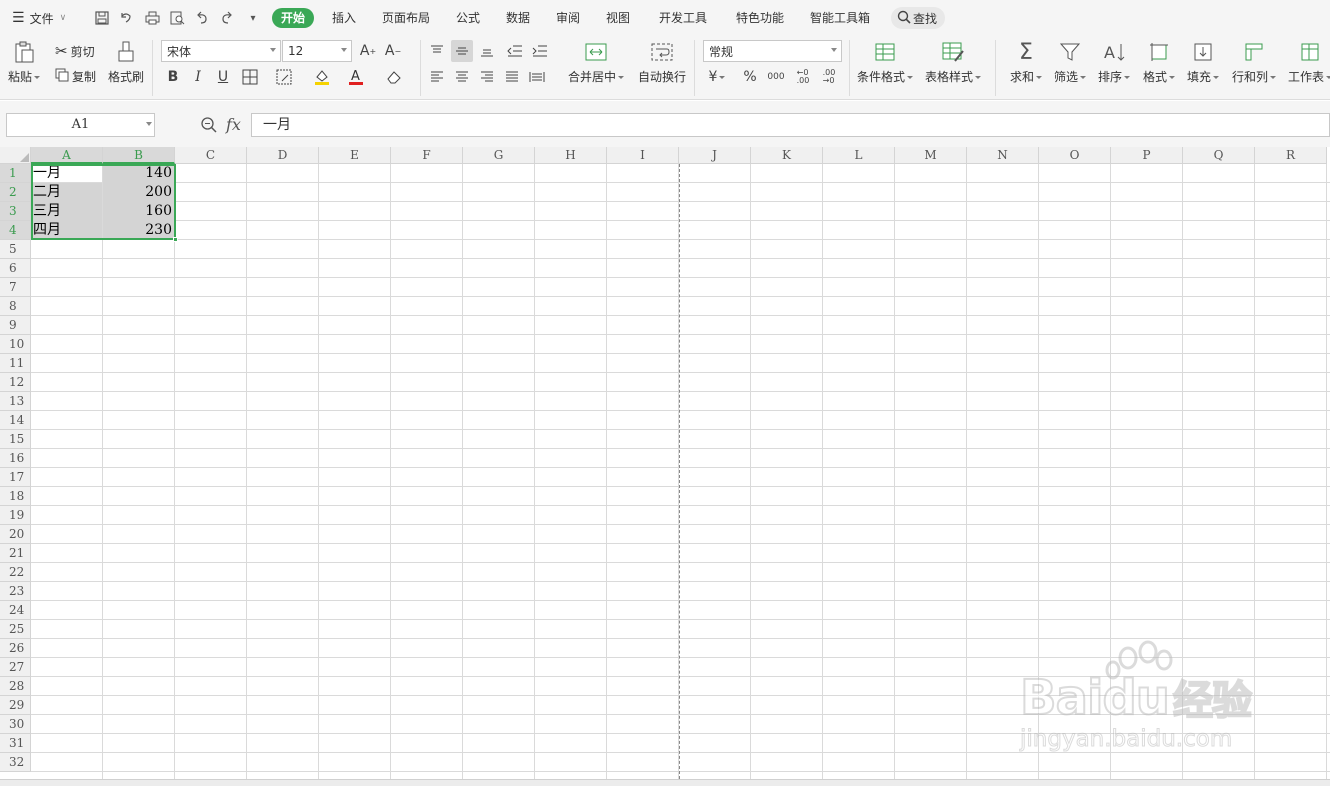 The height and width of the screenshot is (786, 1330). What do you see at coordinates (202, 18) in the screenshot?
I see `undo-icon` at bounding box center [202, 18].